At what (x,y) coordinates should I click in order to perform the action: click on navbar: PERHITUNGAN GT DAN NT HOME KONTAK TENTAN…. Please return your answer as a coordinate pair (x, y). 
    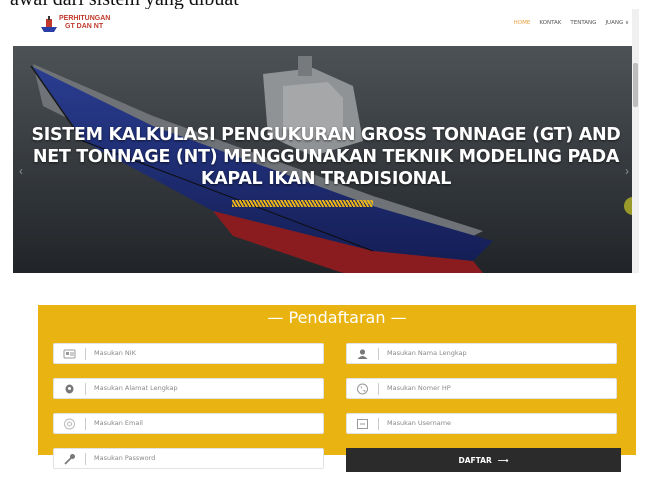
    Looking at the image, I should click on (326, 27).